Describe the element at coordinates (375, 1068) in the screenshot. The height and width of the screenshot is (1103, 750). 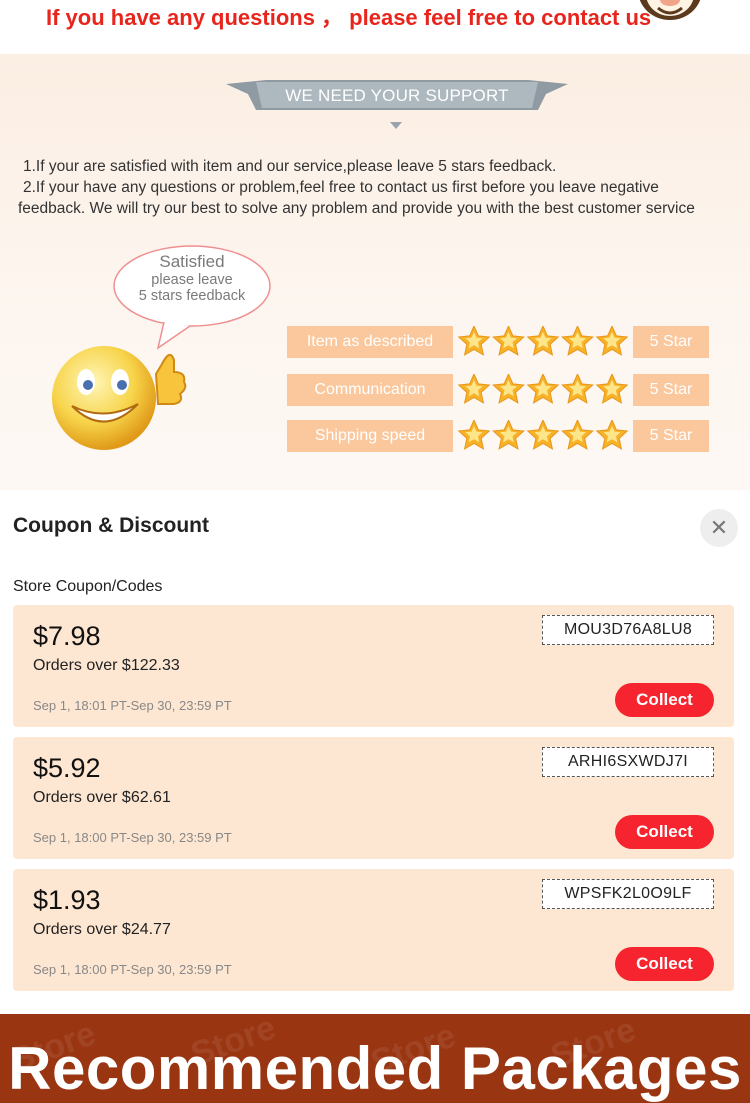
I see `recommended-title: Recommended Packages` at that location.